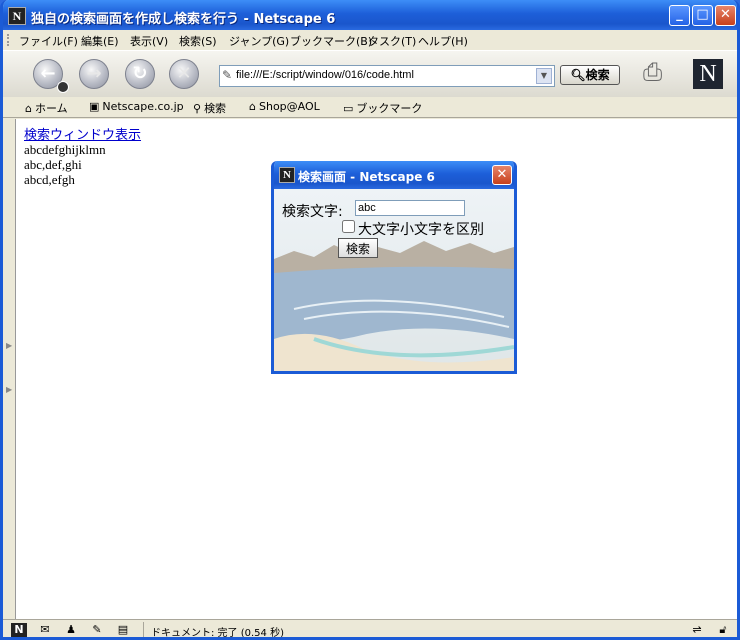 The width and height of the screenshot is (740, 640). I want to click on search-form: 検索文字: 大文字小文字を区別 検索, so click(394, 280).